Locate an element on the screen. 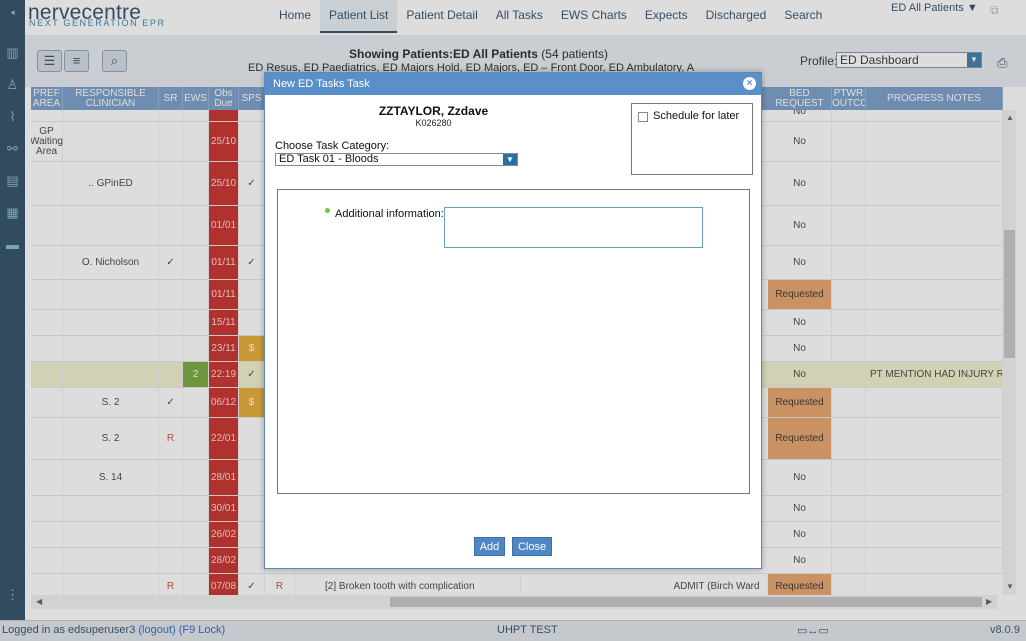  task-category-select: ED Task 01 - Bloods ▼ is located at coordinates (396, 159).